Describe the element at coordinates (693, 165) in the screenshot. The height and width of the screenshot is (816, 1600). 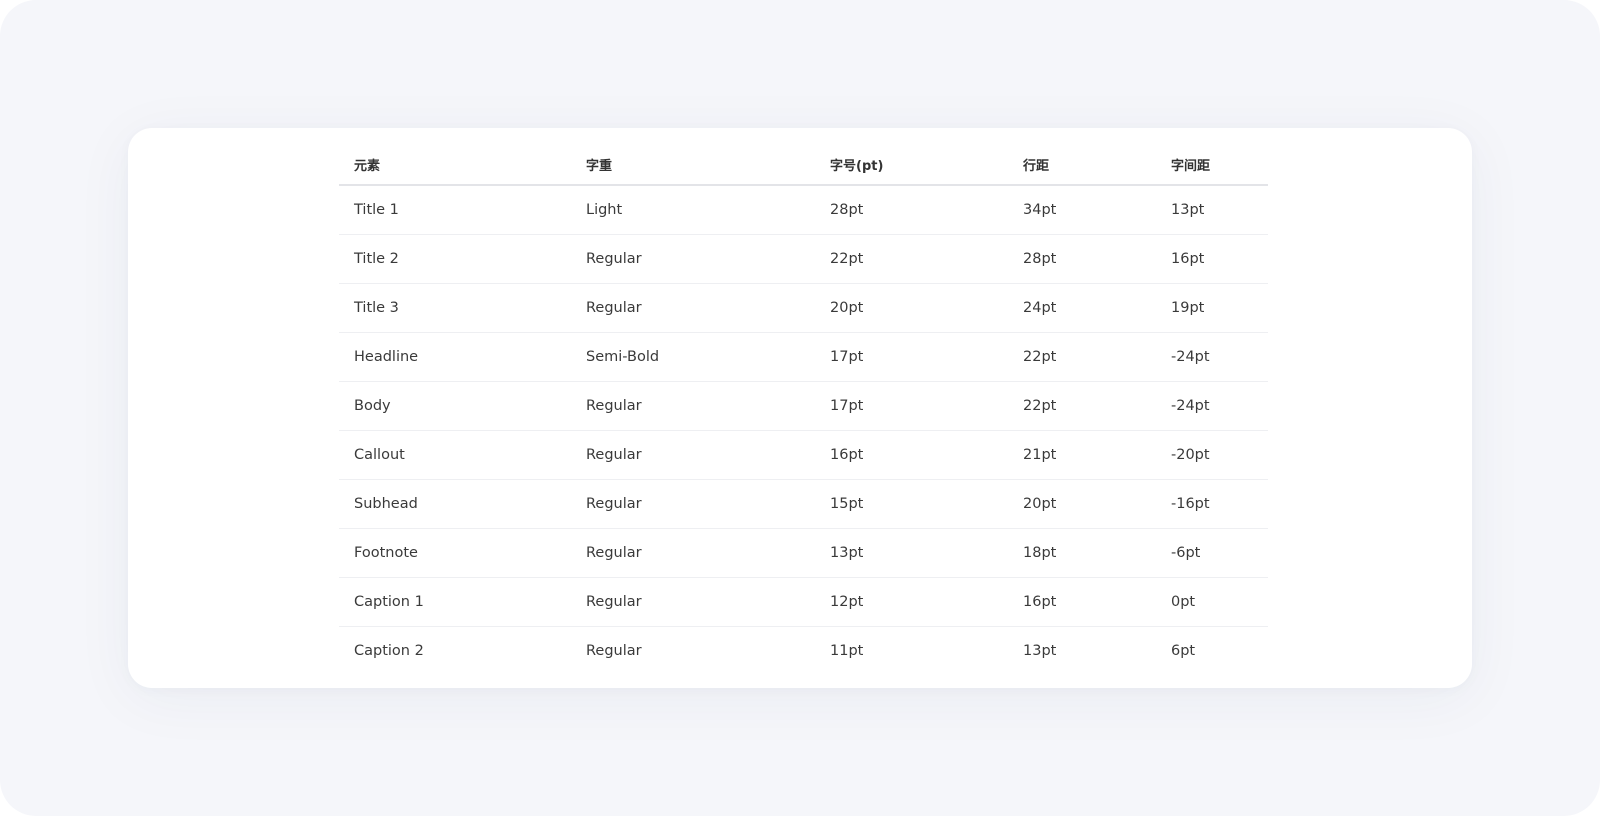
I see `column-header-weight: 字重` at that location.